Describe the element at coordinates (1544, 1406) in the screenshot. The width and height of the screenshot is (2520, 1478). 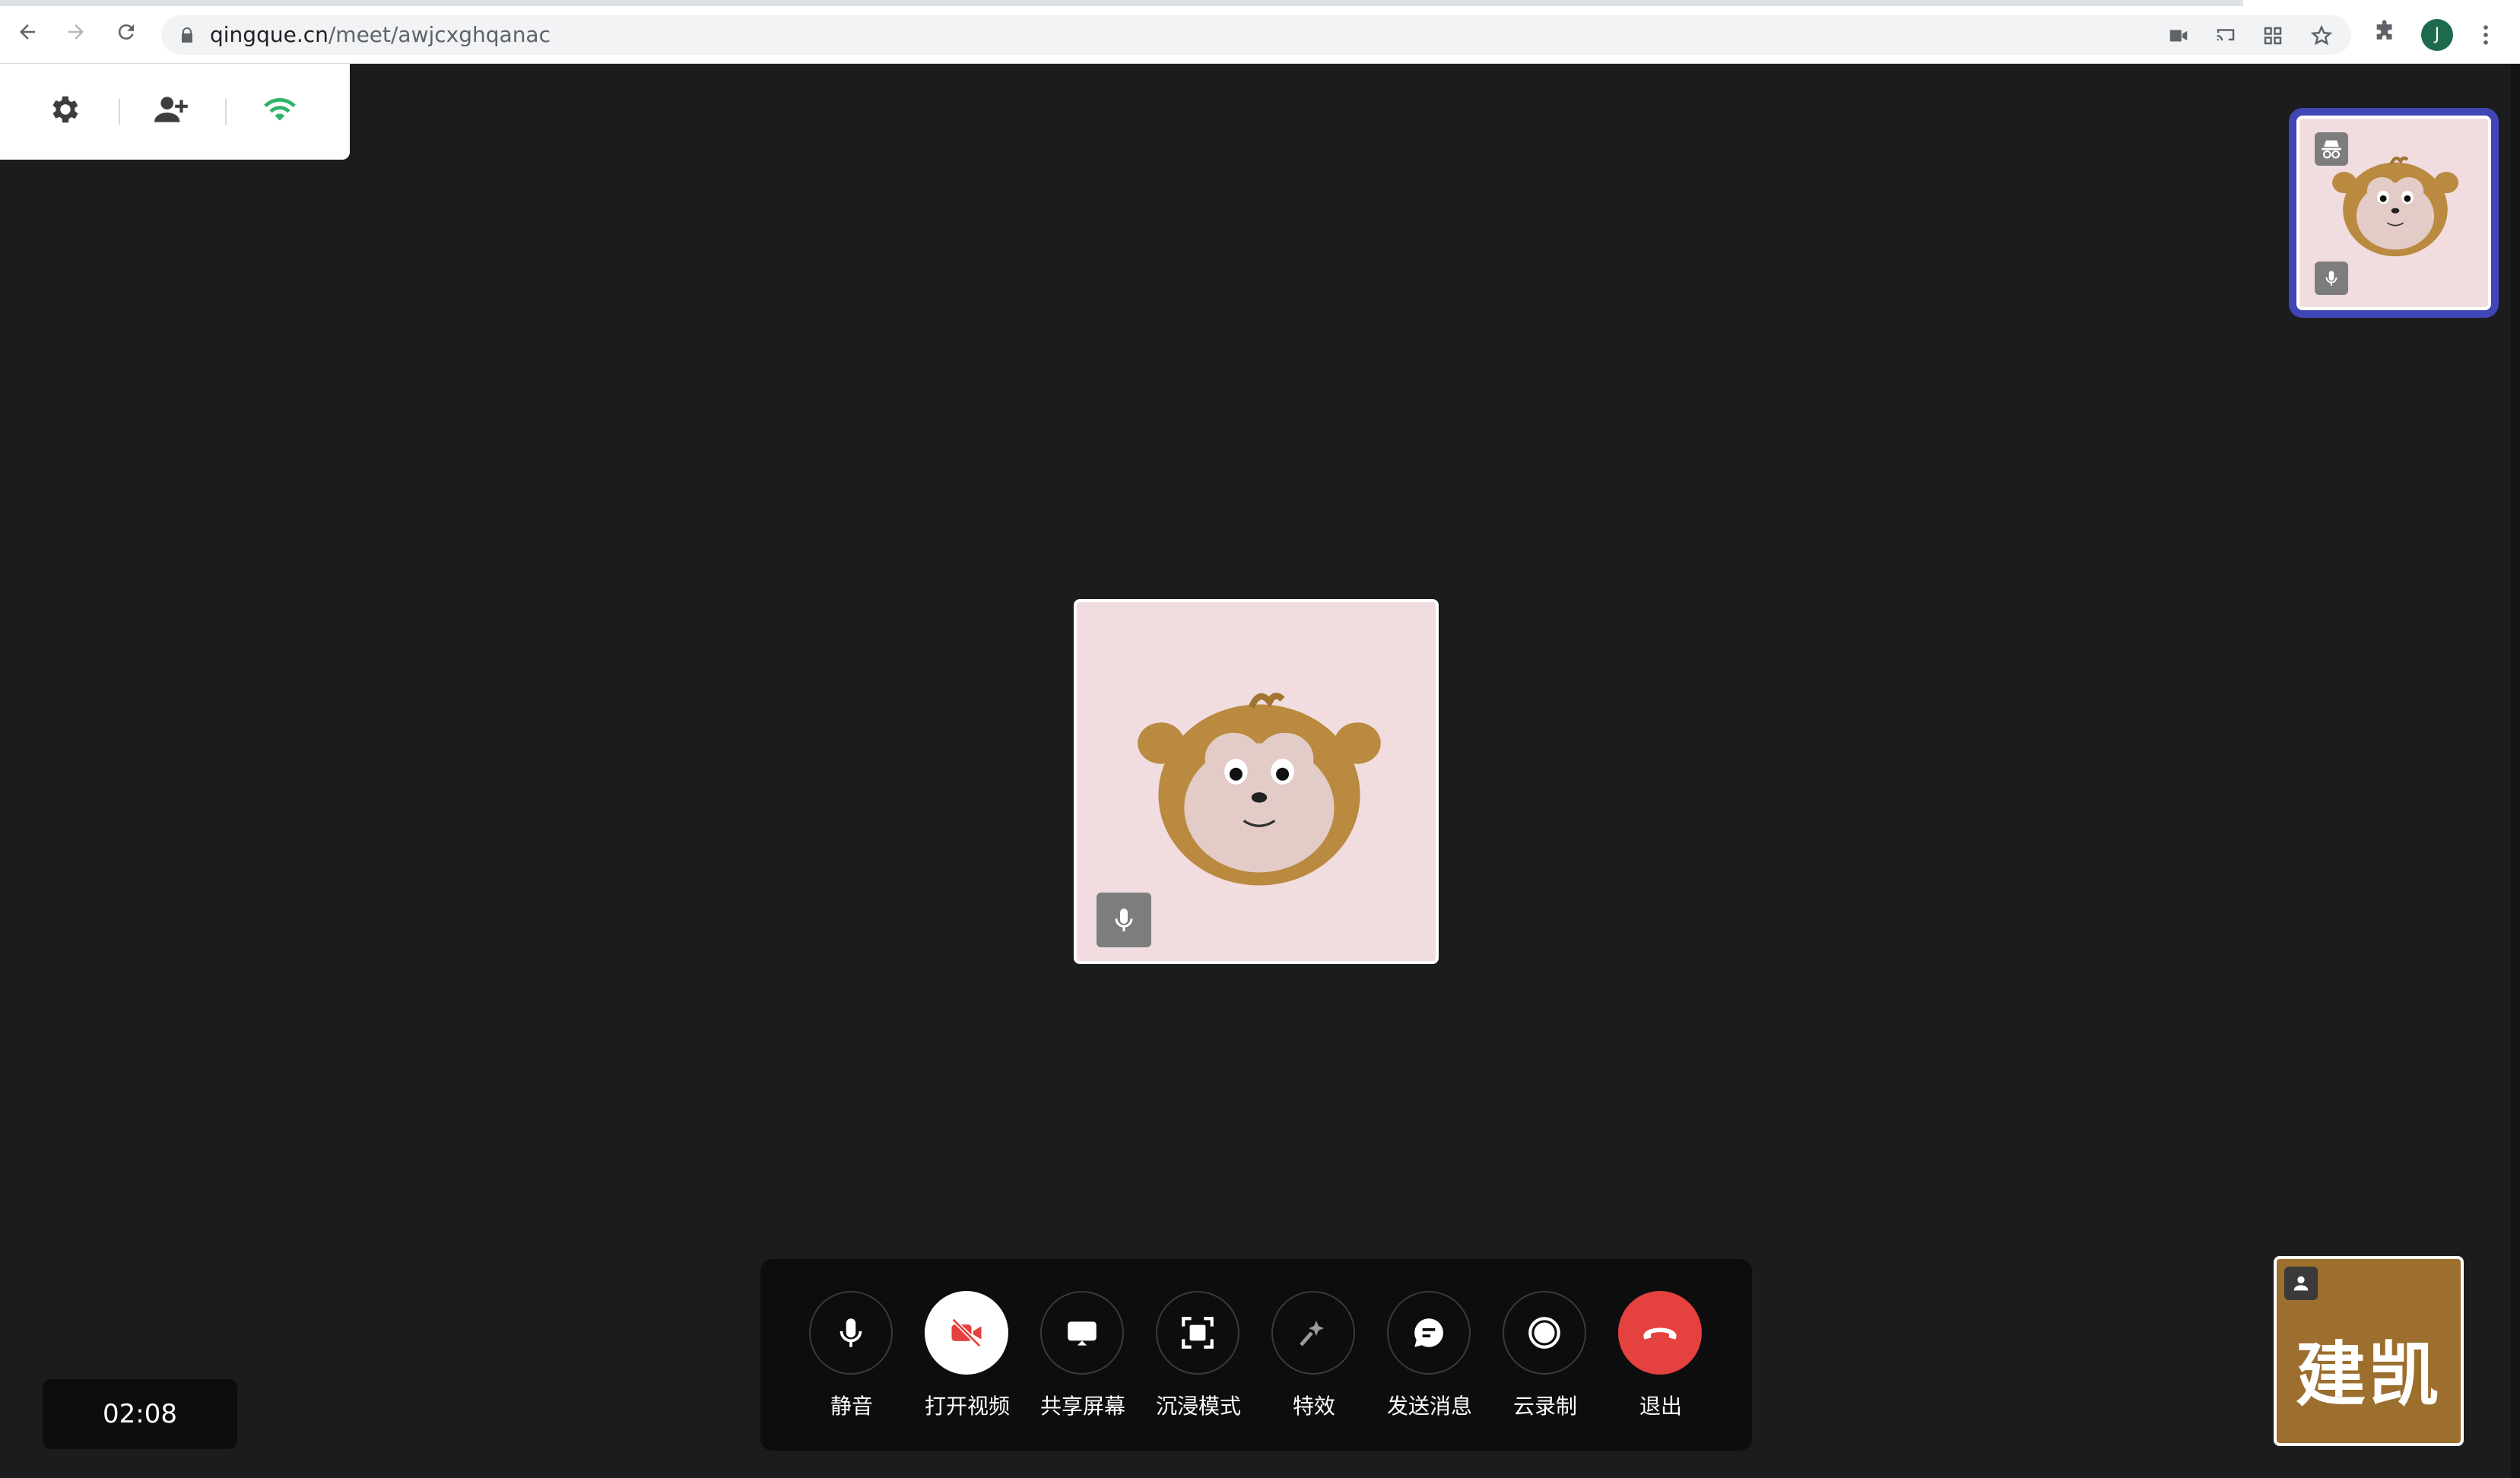
I see `cloud-record-label: 云录制` at that location.